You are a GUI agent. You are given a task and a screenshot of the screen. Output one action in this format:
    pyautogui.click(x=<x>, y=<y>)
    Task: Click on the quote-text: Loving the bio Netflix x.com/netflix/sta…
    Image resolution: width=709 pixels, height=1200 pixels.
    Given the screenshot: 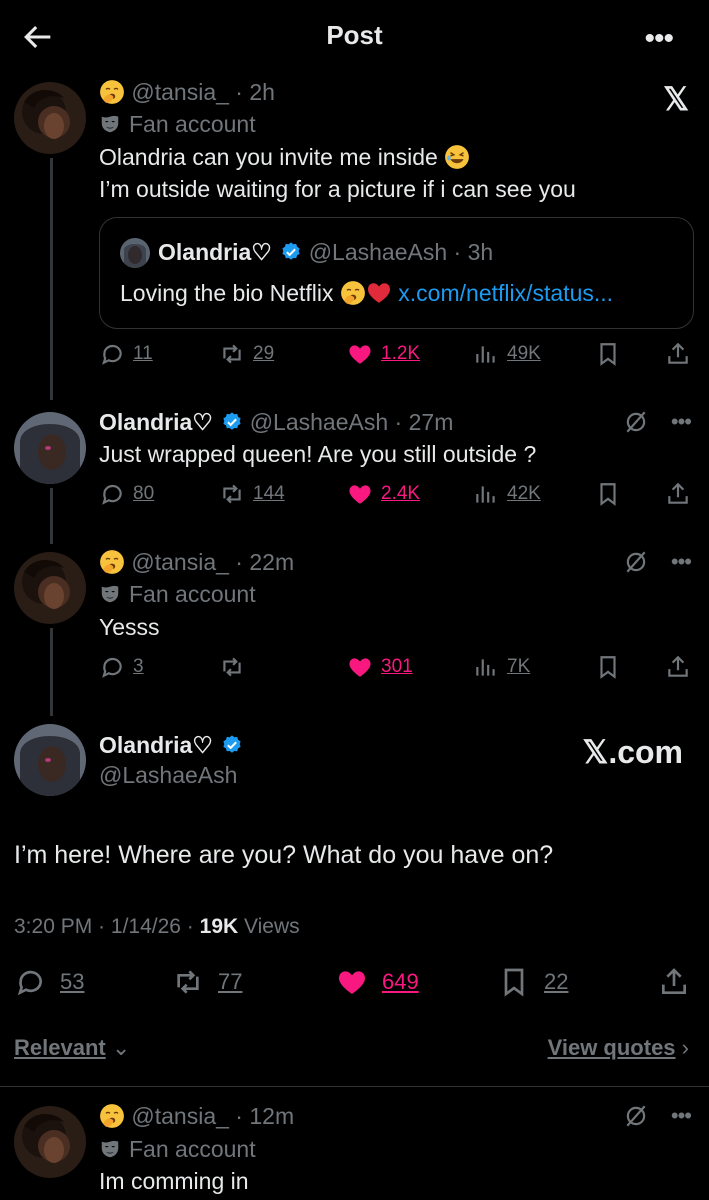 What is the action you would take?
    pyautogui.click(x=366, y=293)
    